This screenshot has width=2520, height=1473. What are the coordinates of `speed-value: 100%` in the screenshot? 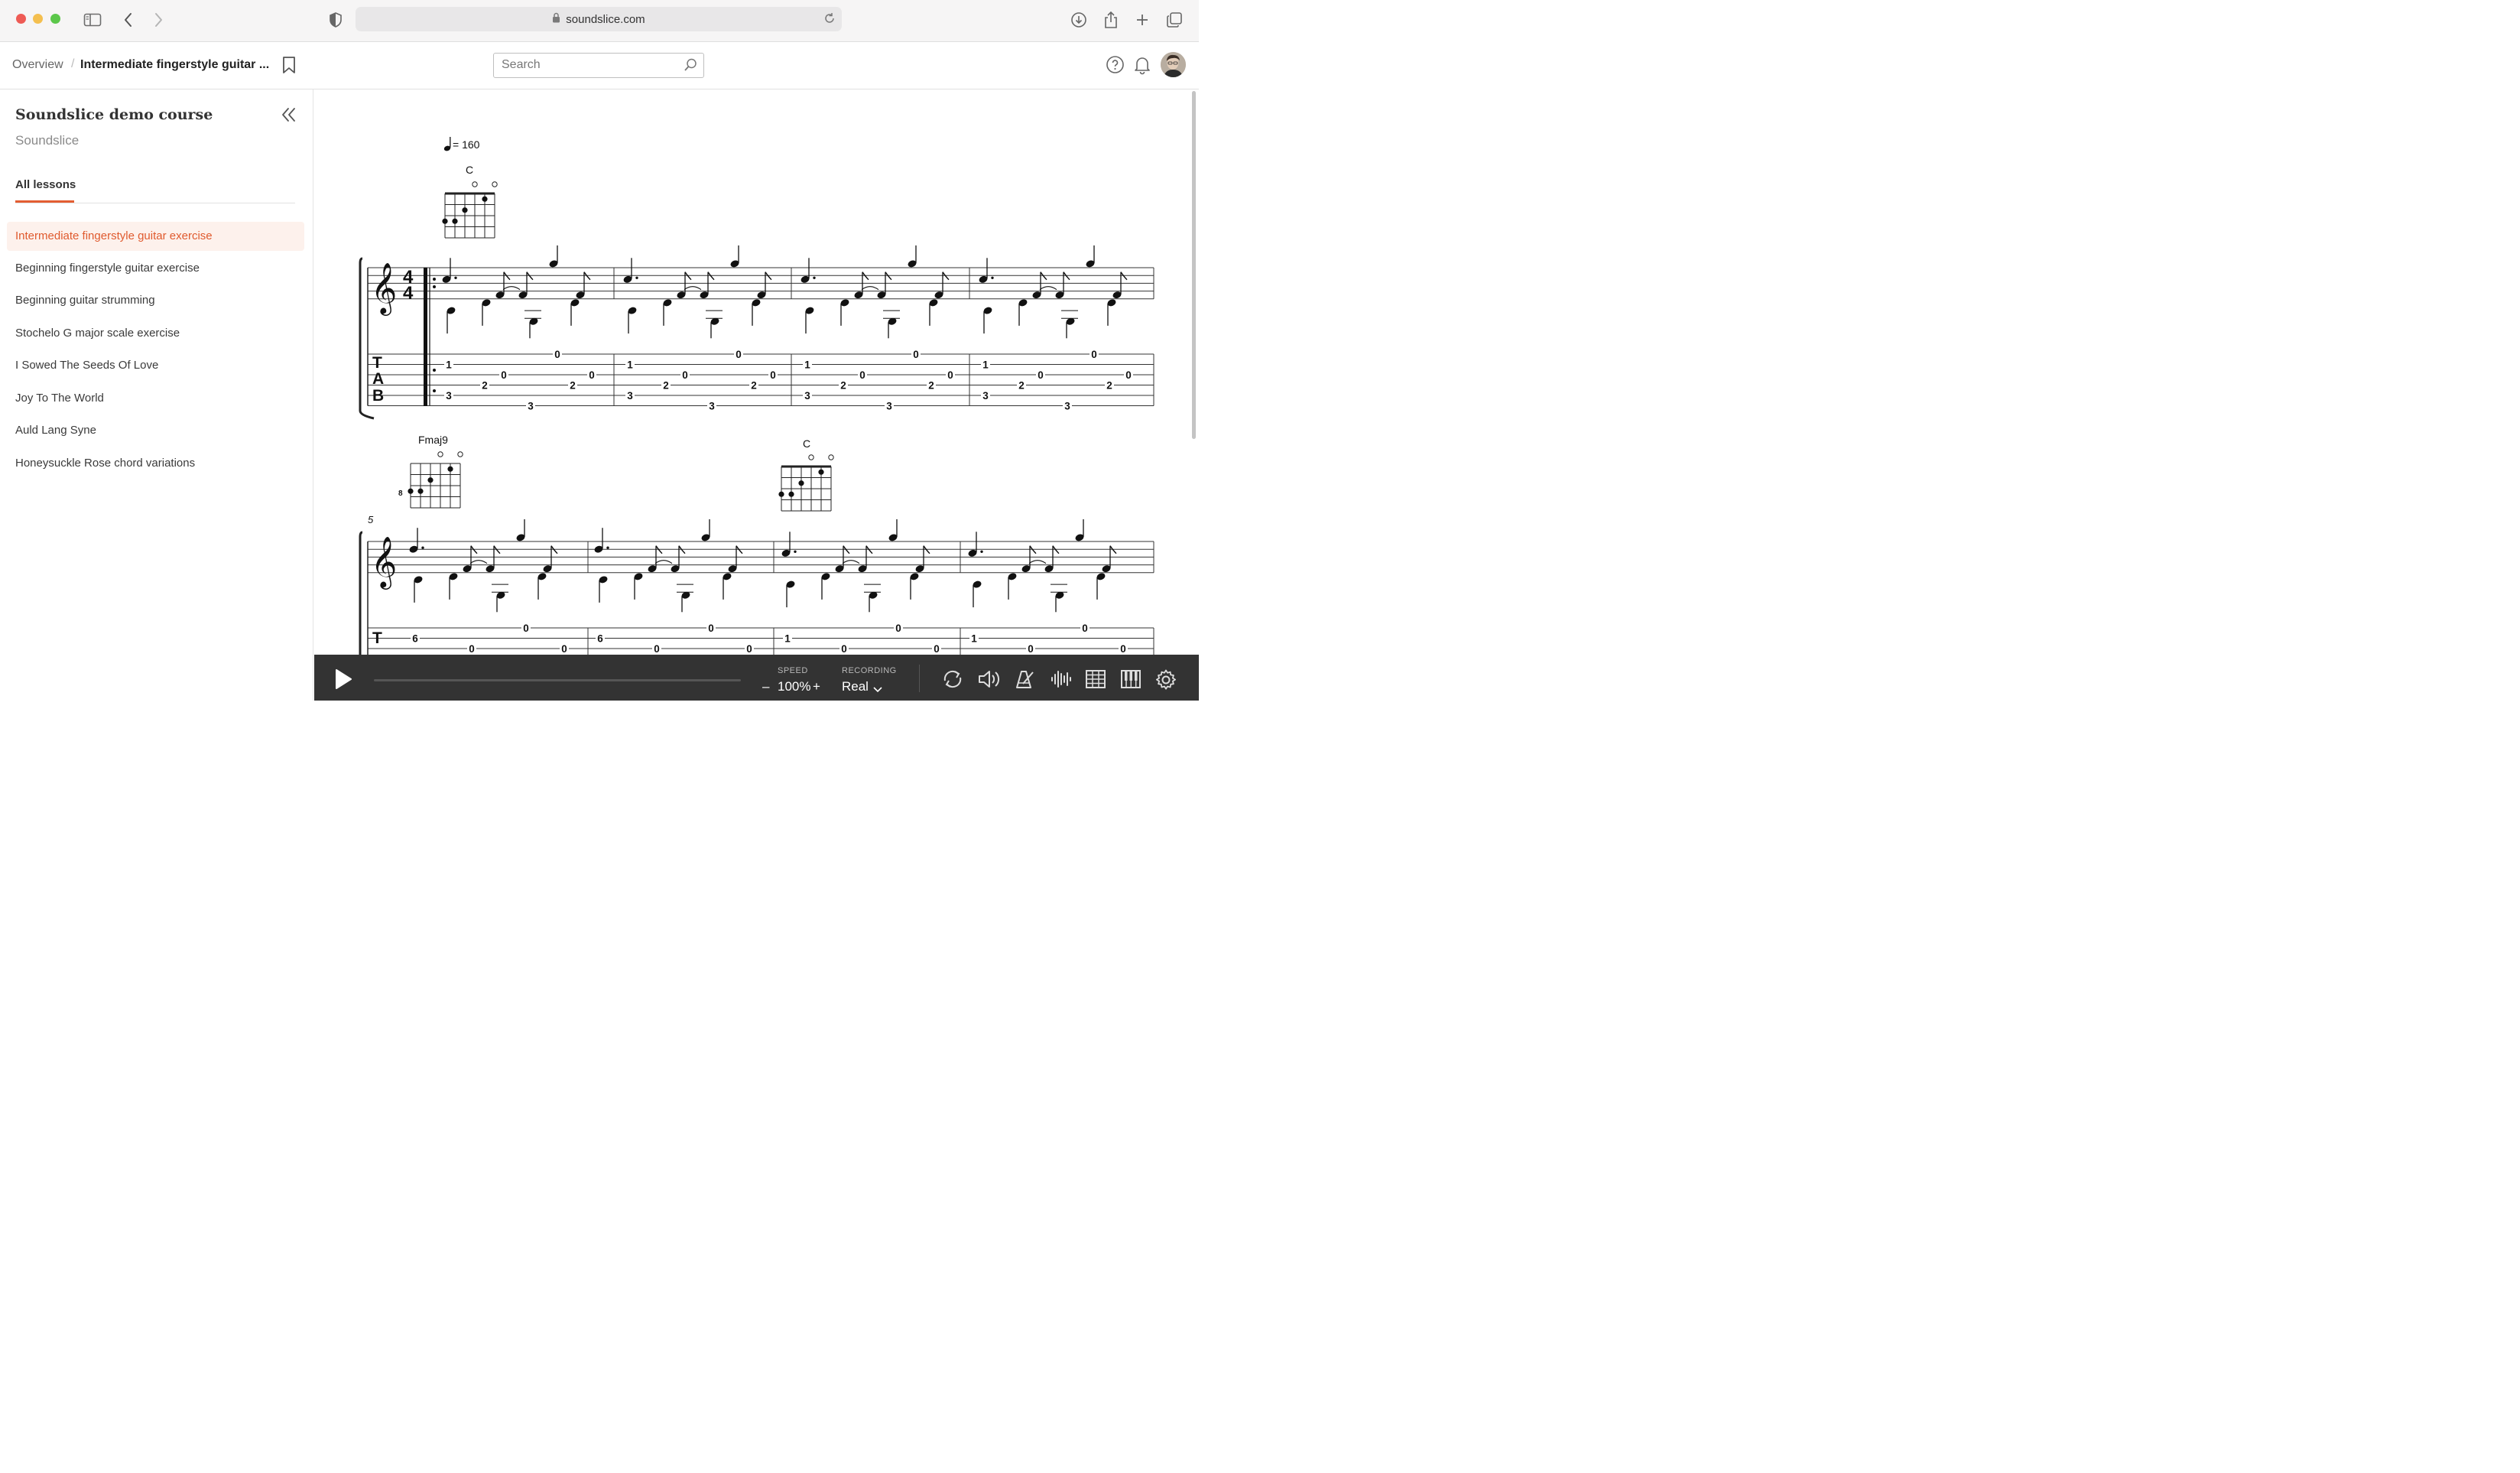 It's located at (794, 686).